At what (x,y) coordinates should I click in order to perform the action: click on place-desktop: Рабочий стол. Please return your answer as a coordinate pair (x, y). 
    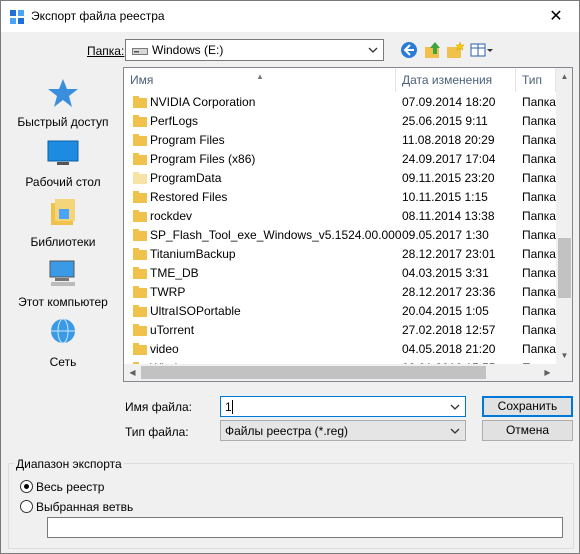
    Looking at the image, I should click on (63, 167).